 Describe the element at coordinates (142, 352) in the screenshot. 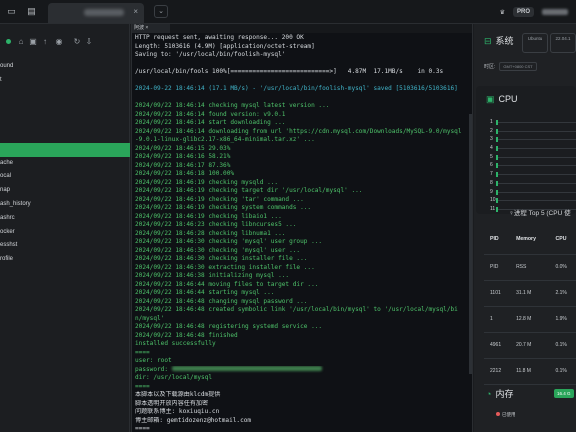

I see `terminal-line: ====` at that location.